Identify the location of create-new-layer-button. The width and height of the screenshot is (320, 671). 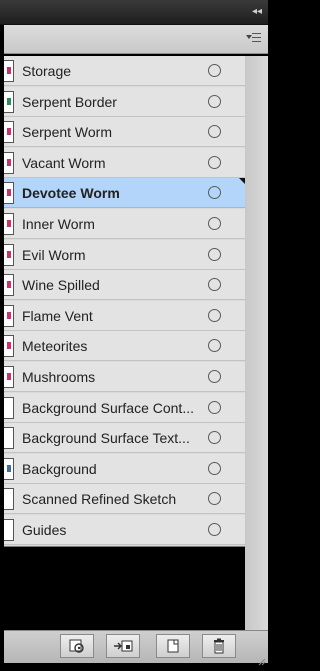
(173, 646).